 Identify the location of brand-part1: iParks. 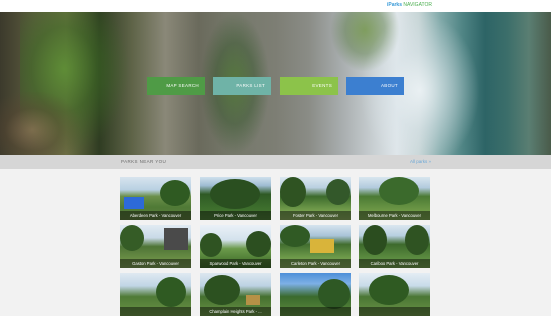
(394, 5).